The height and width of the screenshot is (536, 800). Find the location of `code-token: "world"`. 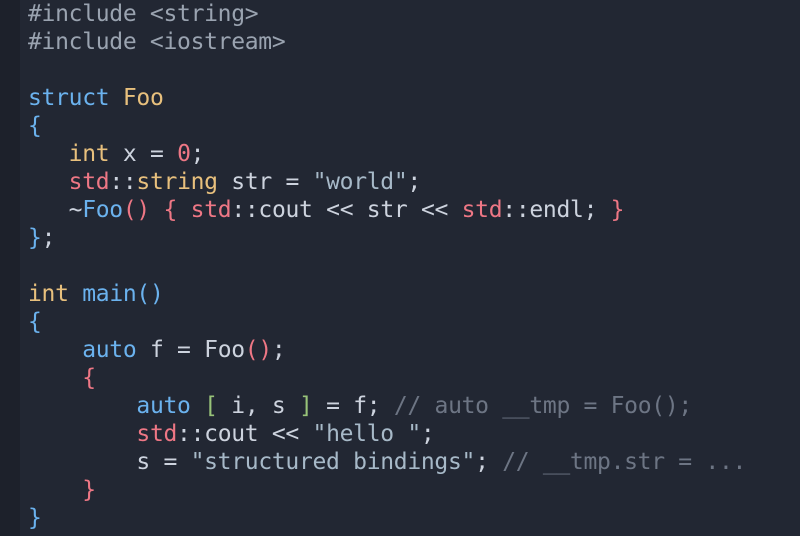

code-token: "world" is located at coordinates (360, 182).